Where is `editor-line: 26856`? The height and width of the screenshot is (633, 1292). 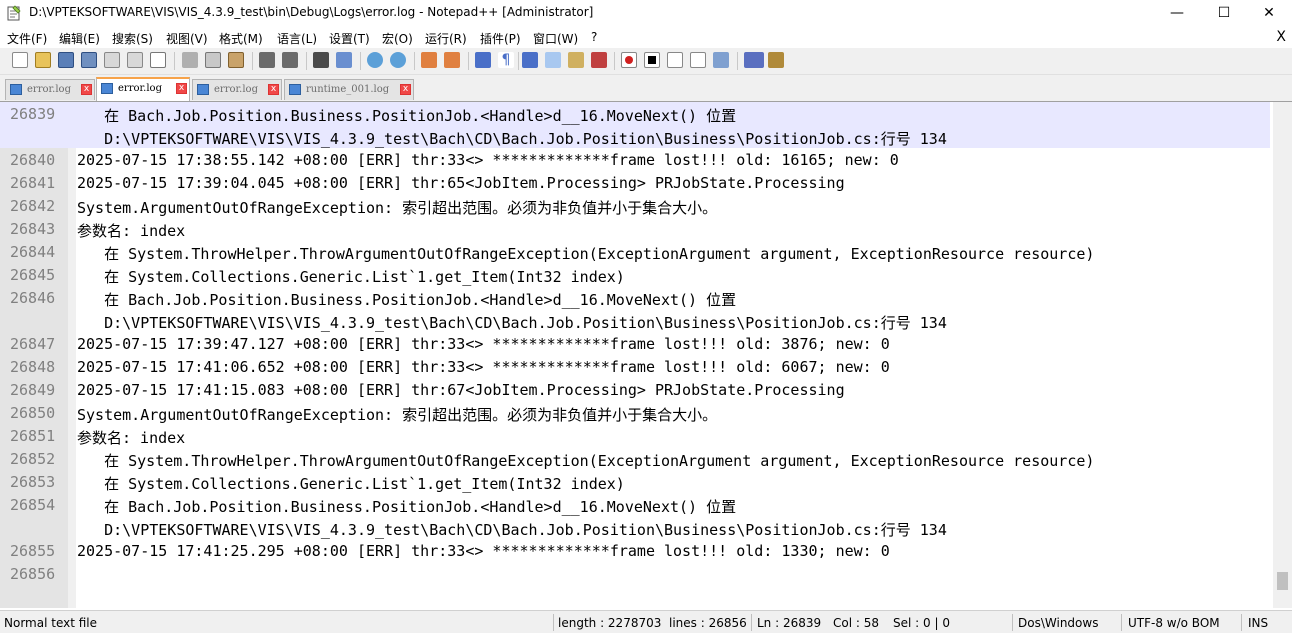
editor-line: 26856 is located at coordinates (635, 573).